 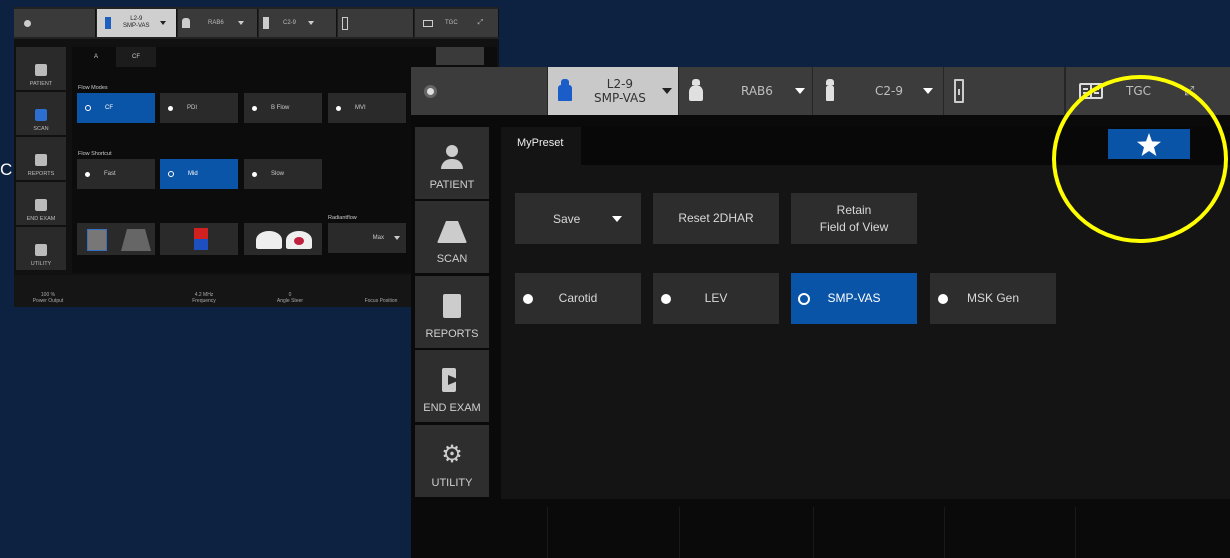 I want to click on bg-color-invert-button, so click(x=199, y=239).